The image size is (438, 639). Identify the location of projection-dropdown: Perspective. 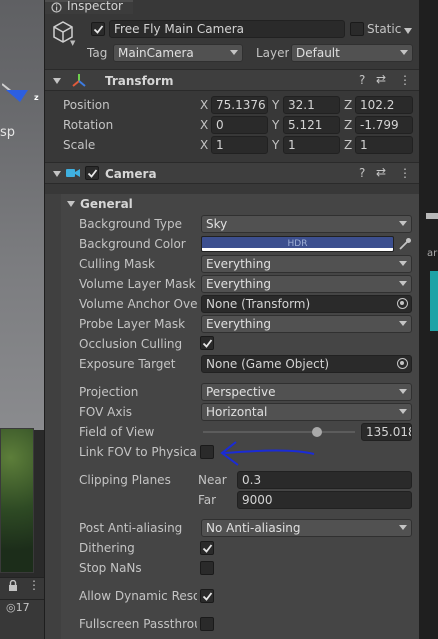
(306, 392).